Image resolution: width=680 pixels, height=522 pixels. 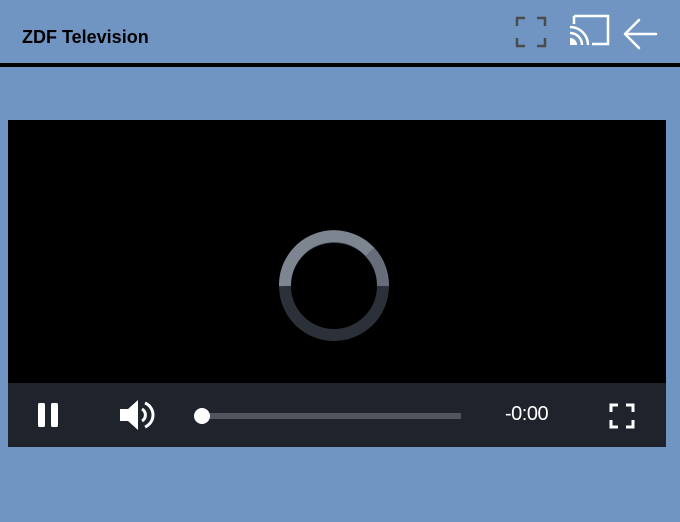 I want to click on cast-icon, so click(x=589, y=30).